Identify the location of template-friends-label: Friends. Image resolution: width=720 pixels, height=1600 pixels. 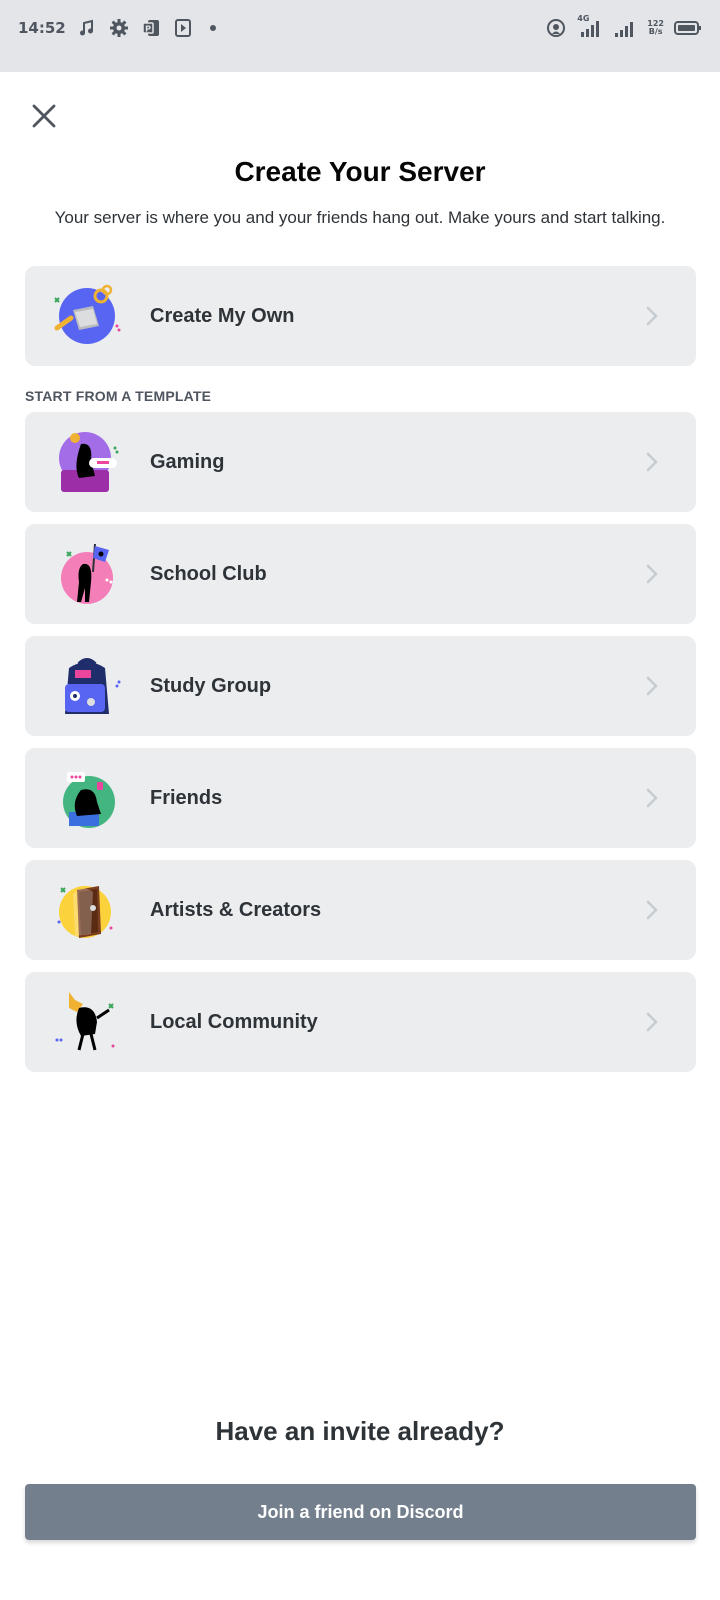
(186, 797).